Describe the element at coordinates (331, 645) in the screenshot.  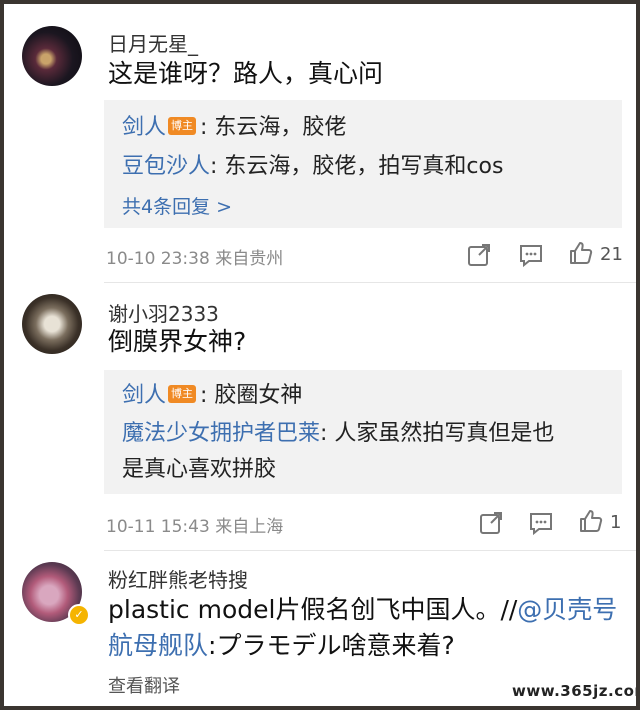
I see `comment-text-part: :プラモデル啥意来着?` at that location.